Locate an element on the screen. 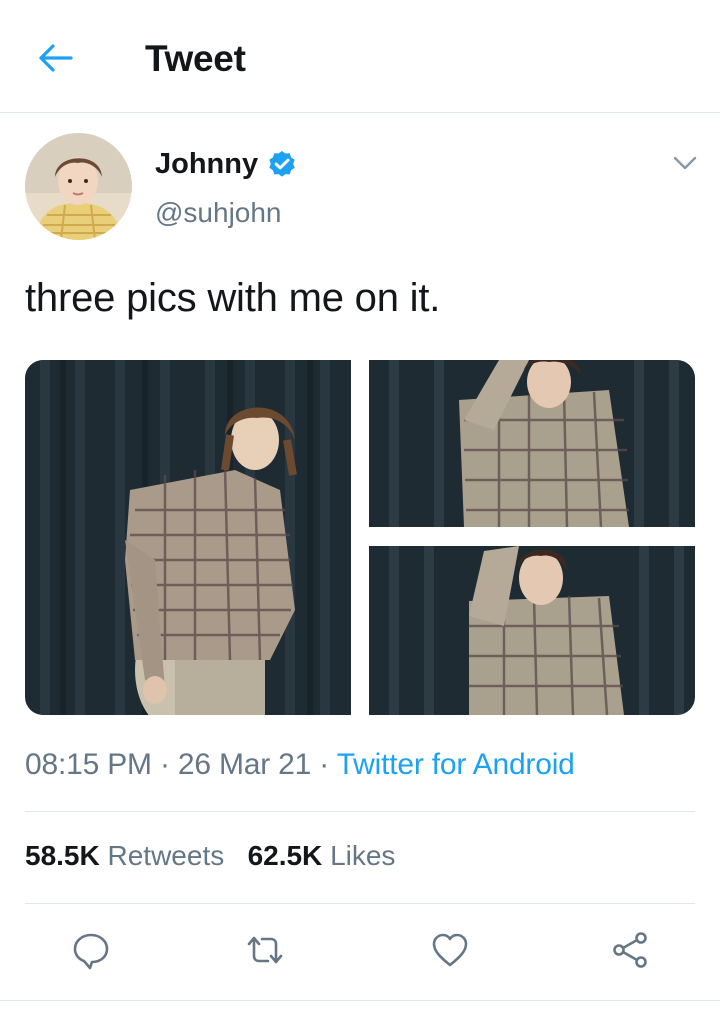 The width and height of the screenshot is (720, 1011). like-icon is located at coordinates (450, 950).